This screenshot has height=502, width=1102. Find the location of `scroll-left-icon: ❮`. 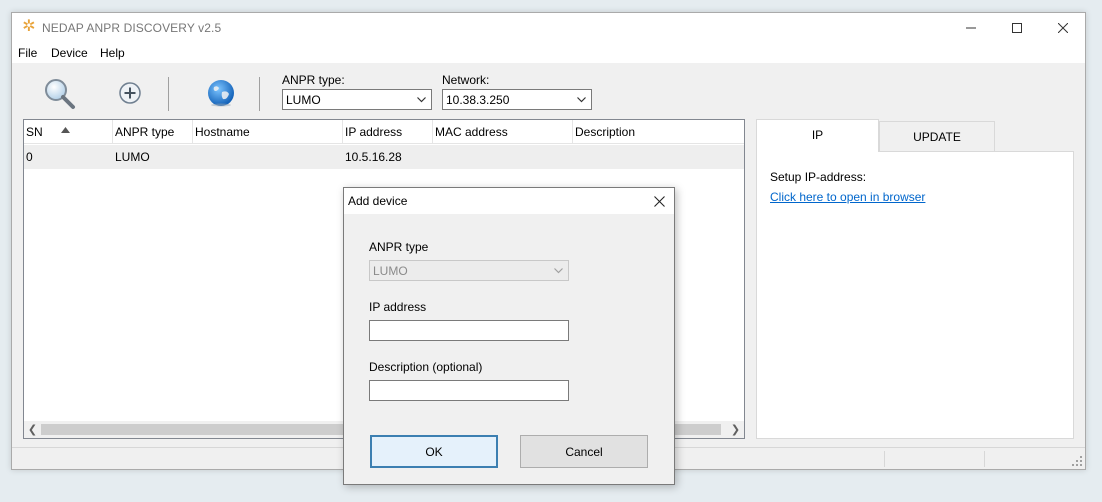

scroll-left-icon: ❮ is located at coordinates (32, 429).